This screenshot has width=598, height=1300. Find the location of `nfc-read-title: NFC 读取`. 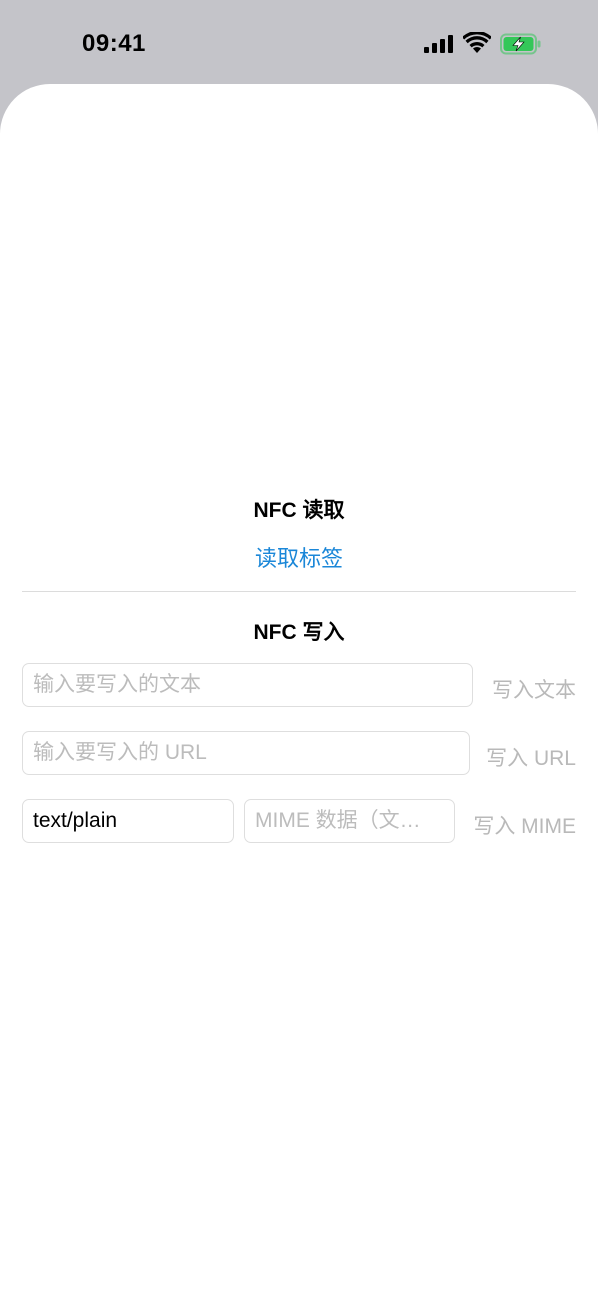

nfc-read-title: NFC 读取 is located at coordinates (299, 510).